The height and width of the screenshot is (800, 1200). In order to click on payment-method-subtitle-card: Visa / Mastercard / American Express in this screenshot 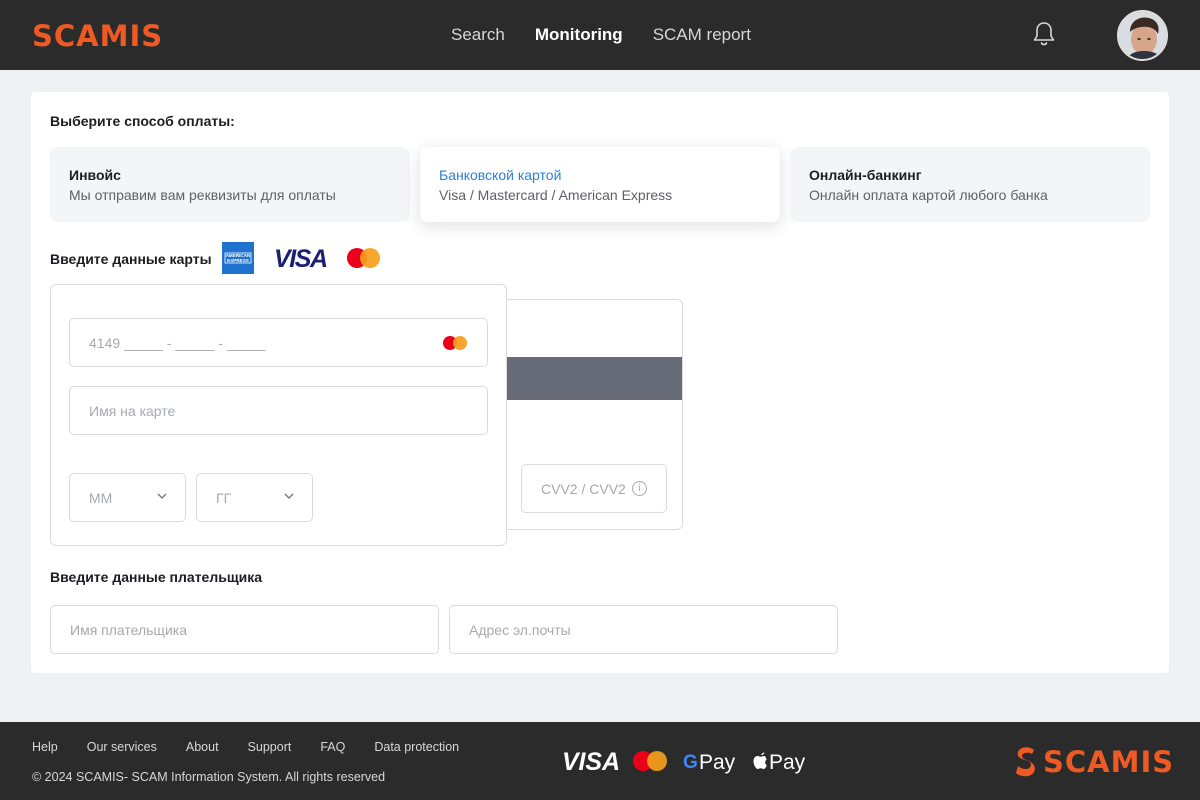, I will do `click(556, 195)`.